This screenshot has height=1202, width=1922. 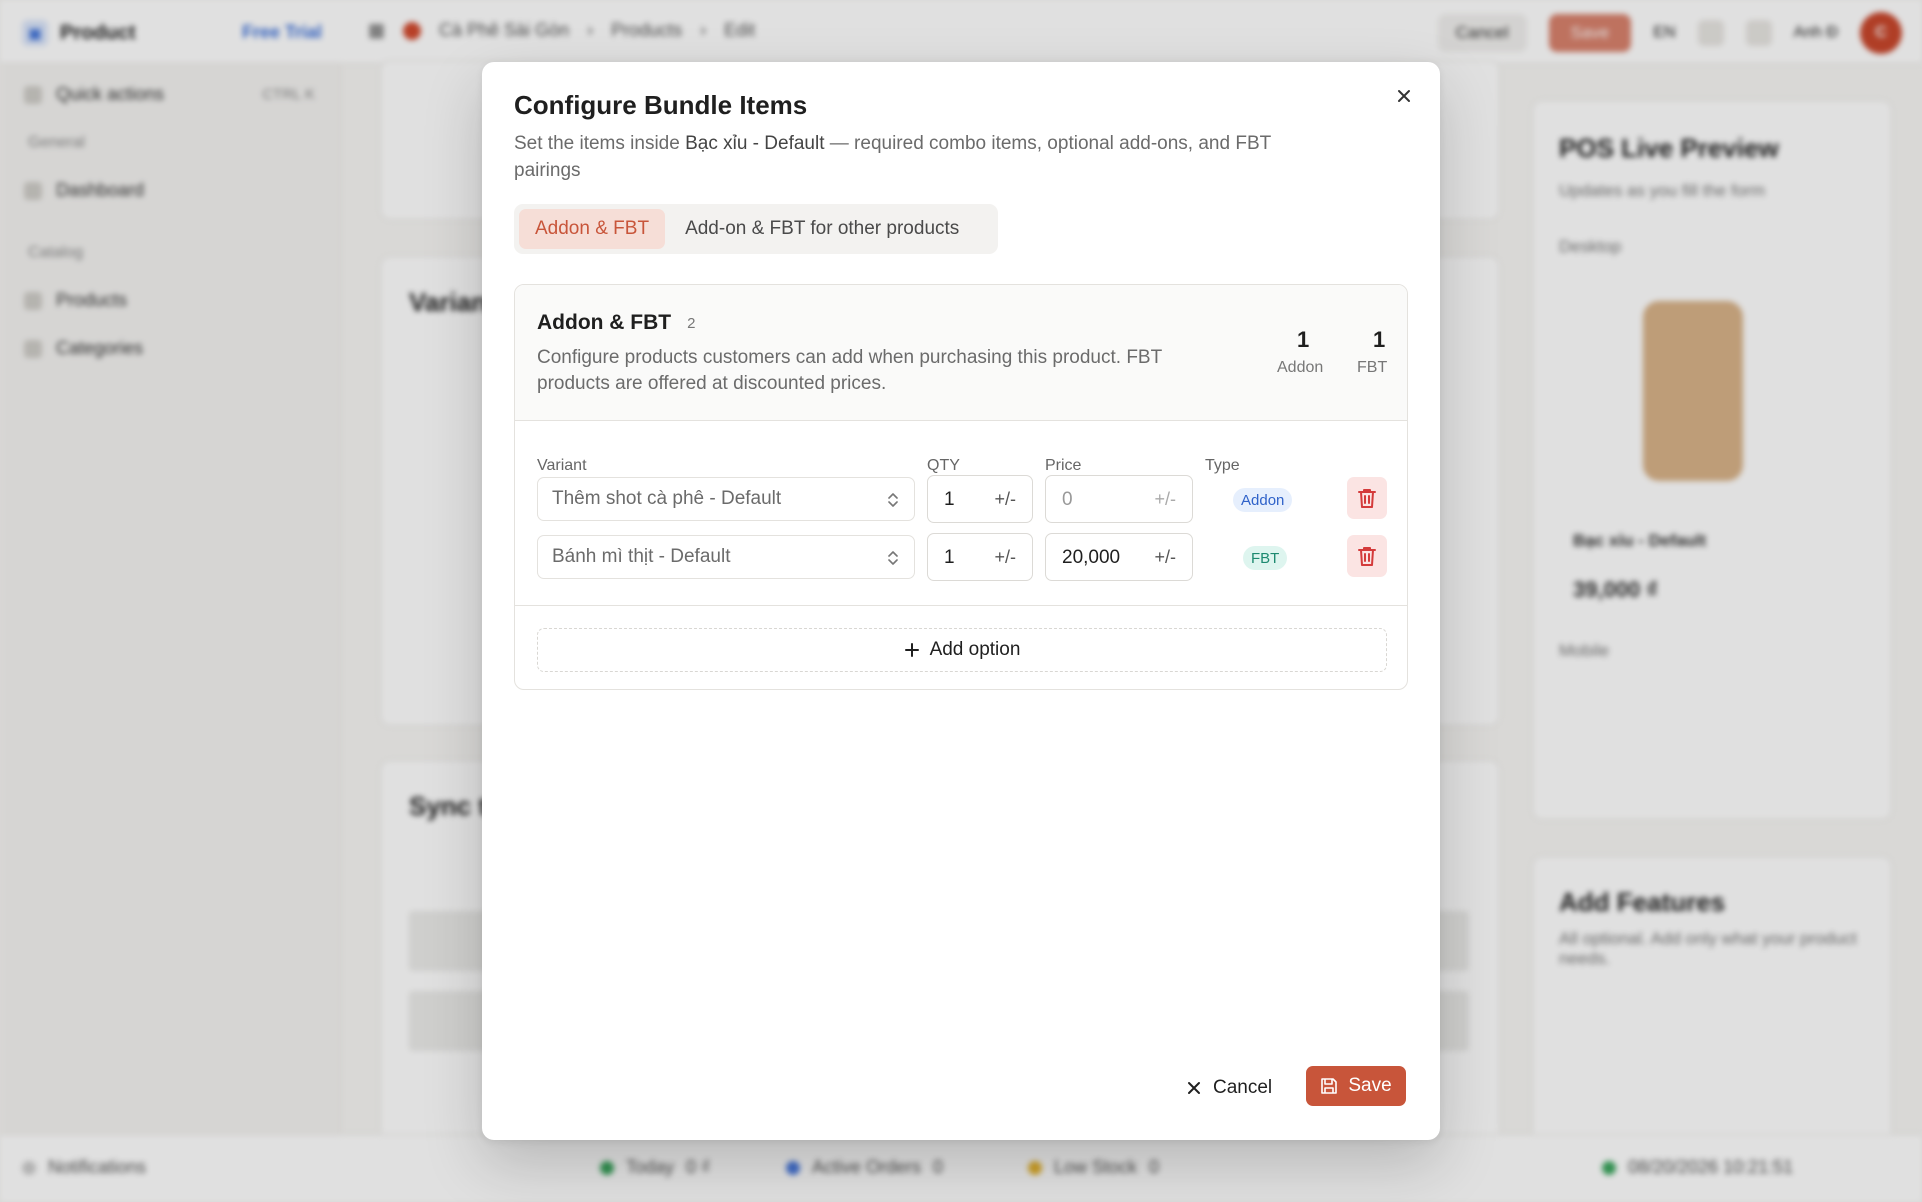 I want to click on variant-select-value: Thêm shot cà phê - Default, so click(x=667, y=498).